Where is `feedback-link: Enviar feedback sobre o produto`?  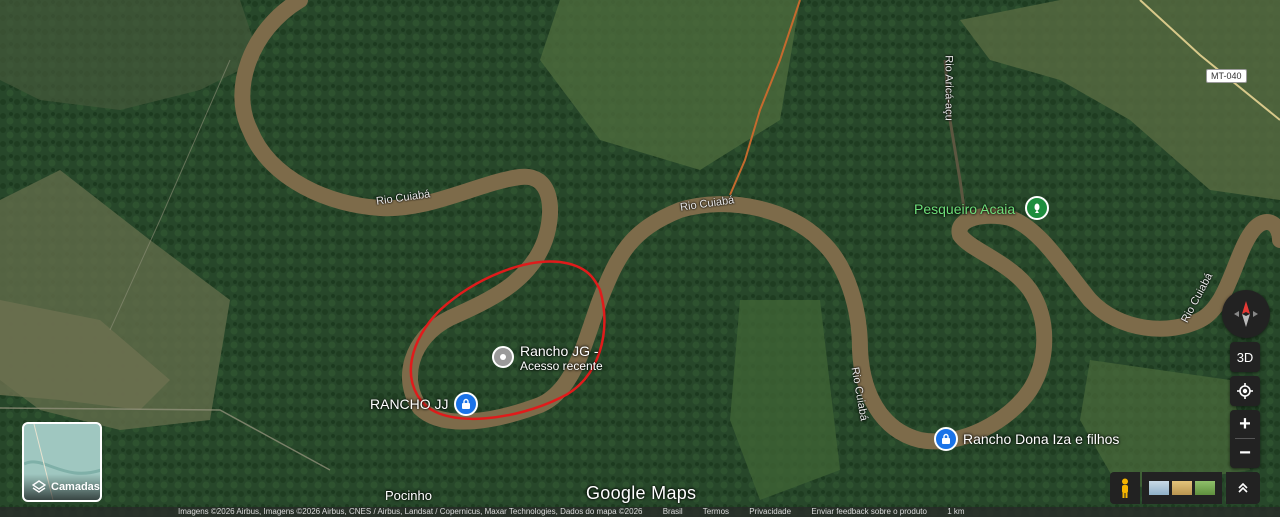
feedback-link: Enviar feedback sobre o produto is located at coordinates (869, 511).